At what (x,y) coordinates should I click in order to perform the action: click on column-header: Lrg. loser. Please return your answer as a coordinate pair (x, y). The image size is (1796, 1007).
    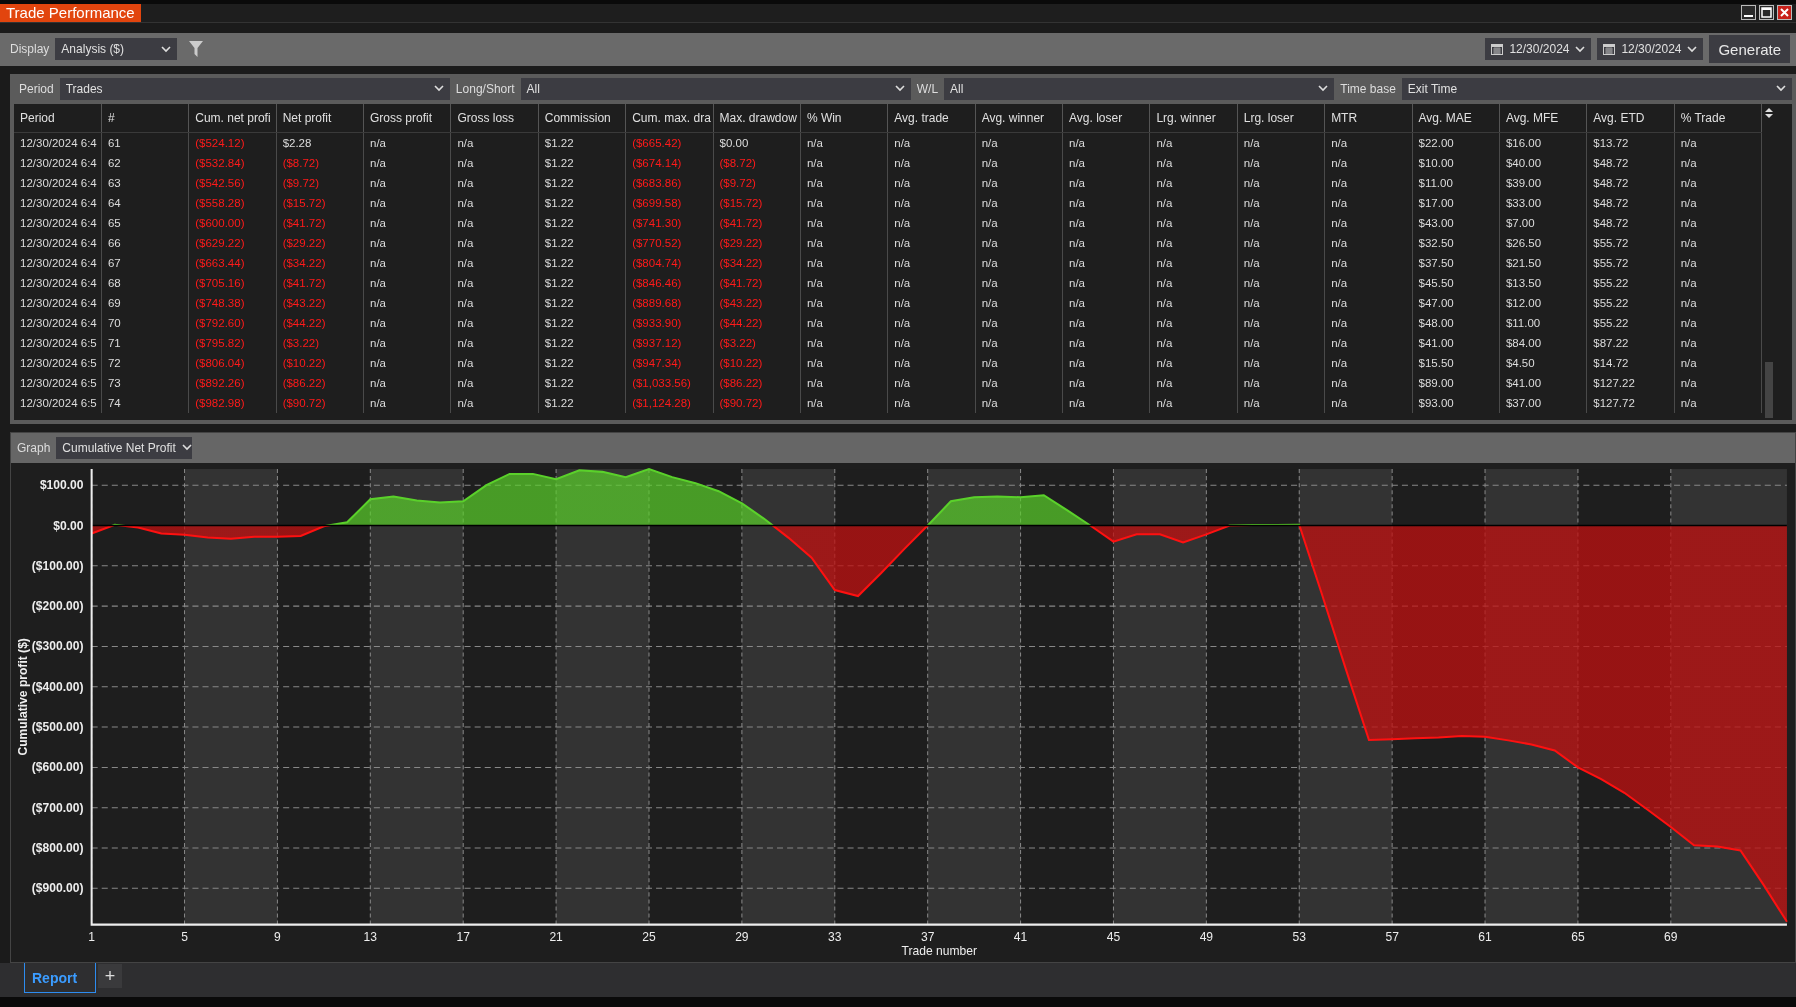
    Looking at the image, I should click on (1281, 118).